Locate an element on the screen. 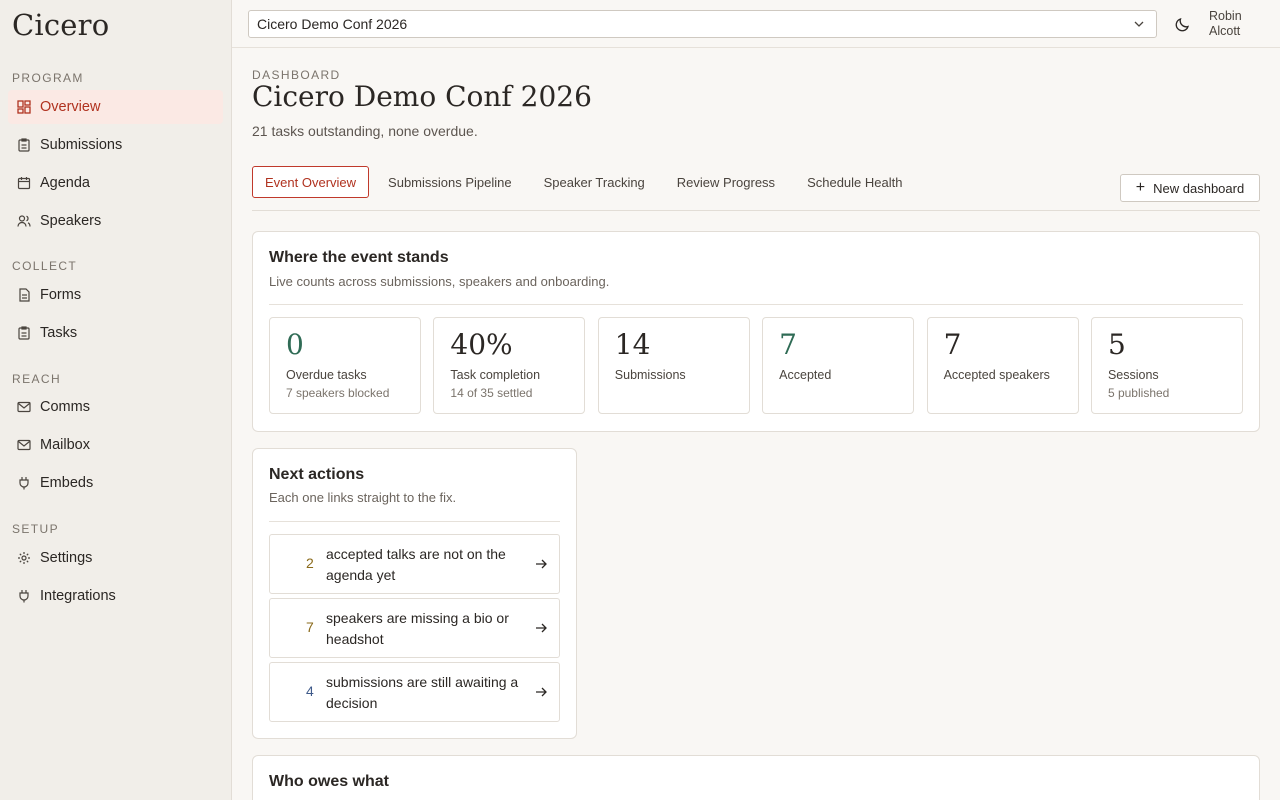 The height and width of the screenshot is (800, 1280). plus-icon: + is located at coordinates (1140, 187).